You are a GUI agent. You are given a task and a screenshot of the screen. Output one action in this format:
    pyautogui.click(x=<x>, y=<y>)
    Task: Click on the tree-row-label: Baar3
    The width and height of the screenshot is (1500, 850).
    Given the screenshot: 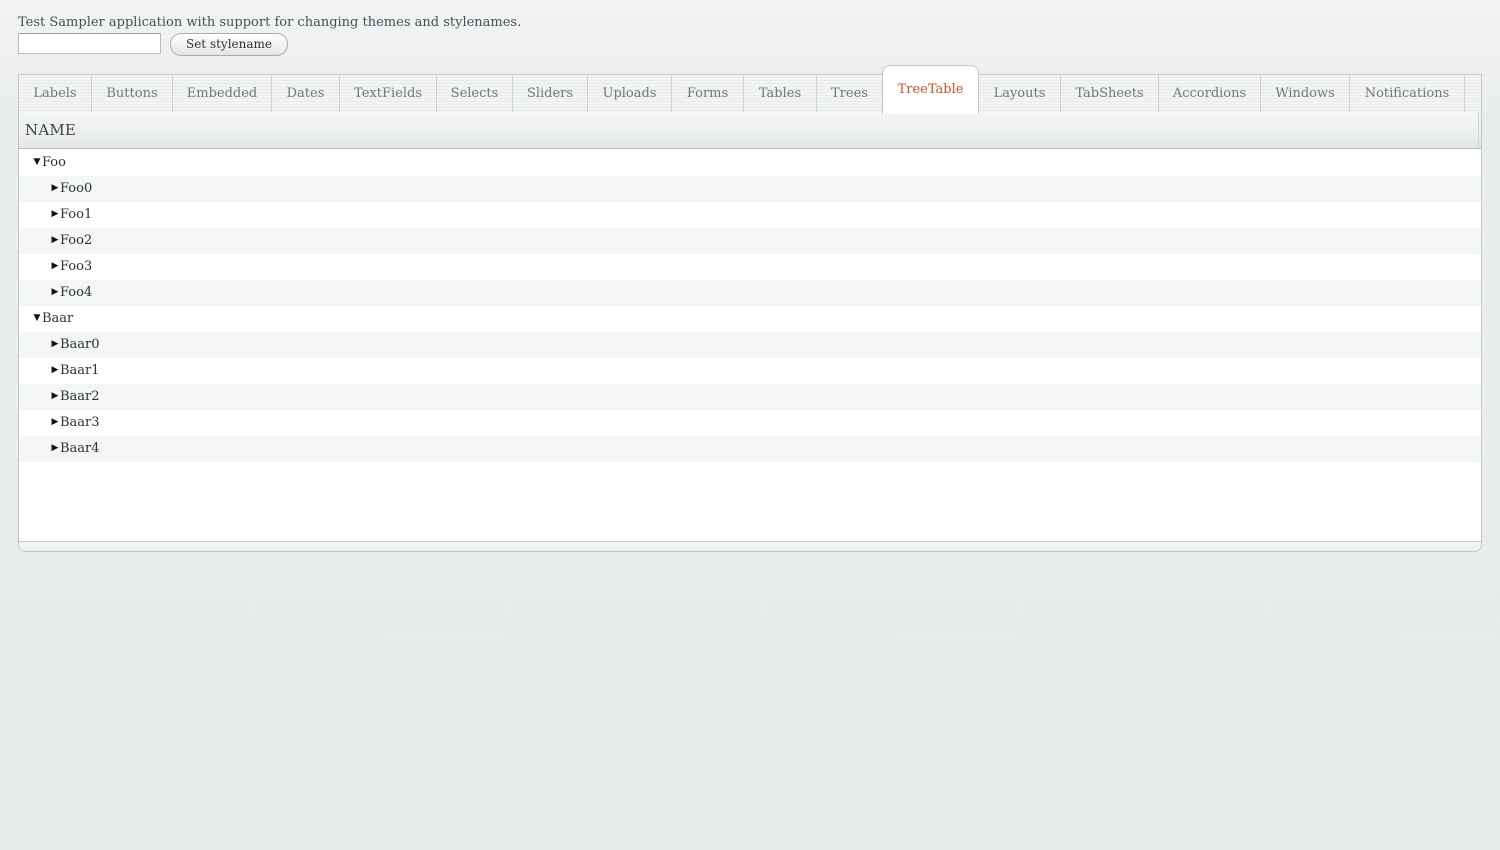 What is the action you would take?
    pyautogui.click(x=80, y=422)
    